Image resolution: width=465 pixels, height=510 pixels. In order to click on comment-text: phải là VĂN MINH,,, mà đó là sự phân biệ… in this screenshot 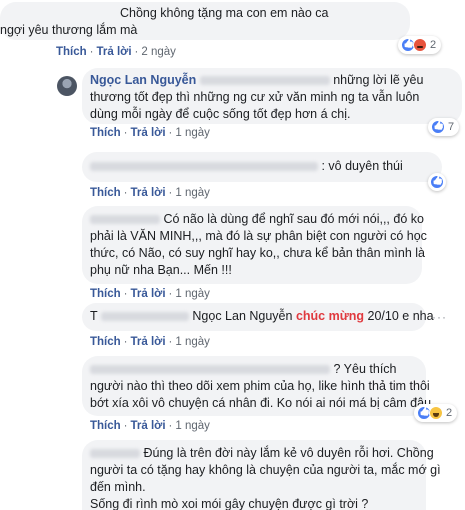, I will do `click(258, 236)`.